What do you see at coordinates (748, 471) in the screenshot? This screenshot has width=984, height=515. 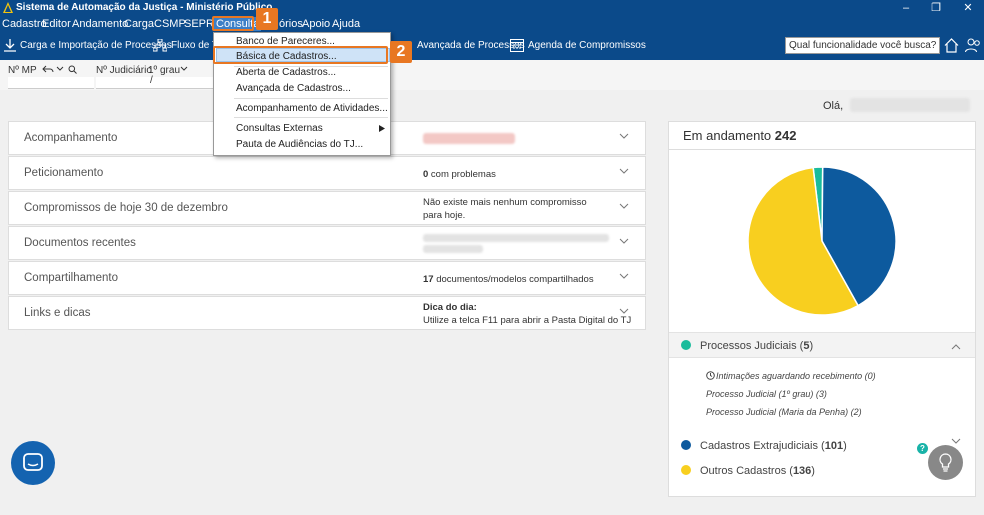 I see `legend-outros-cadastros: Outros Cadastros (136)` at bounding box center [748, 471].